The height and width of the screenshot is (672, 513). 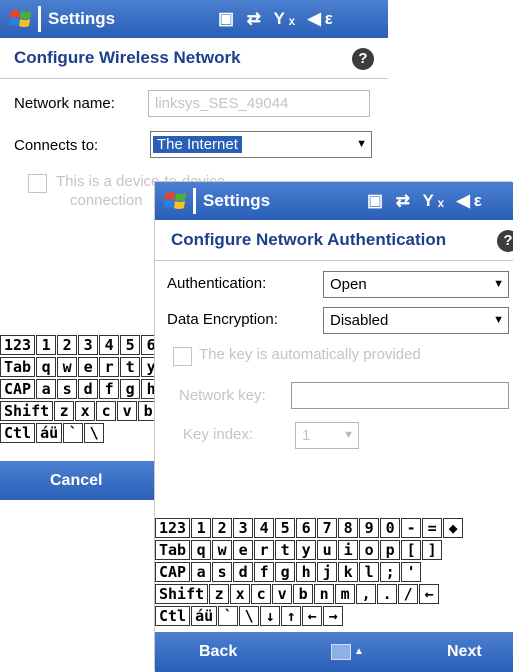 I want to click on keyboard-key: a, so click(x=46, y=389).